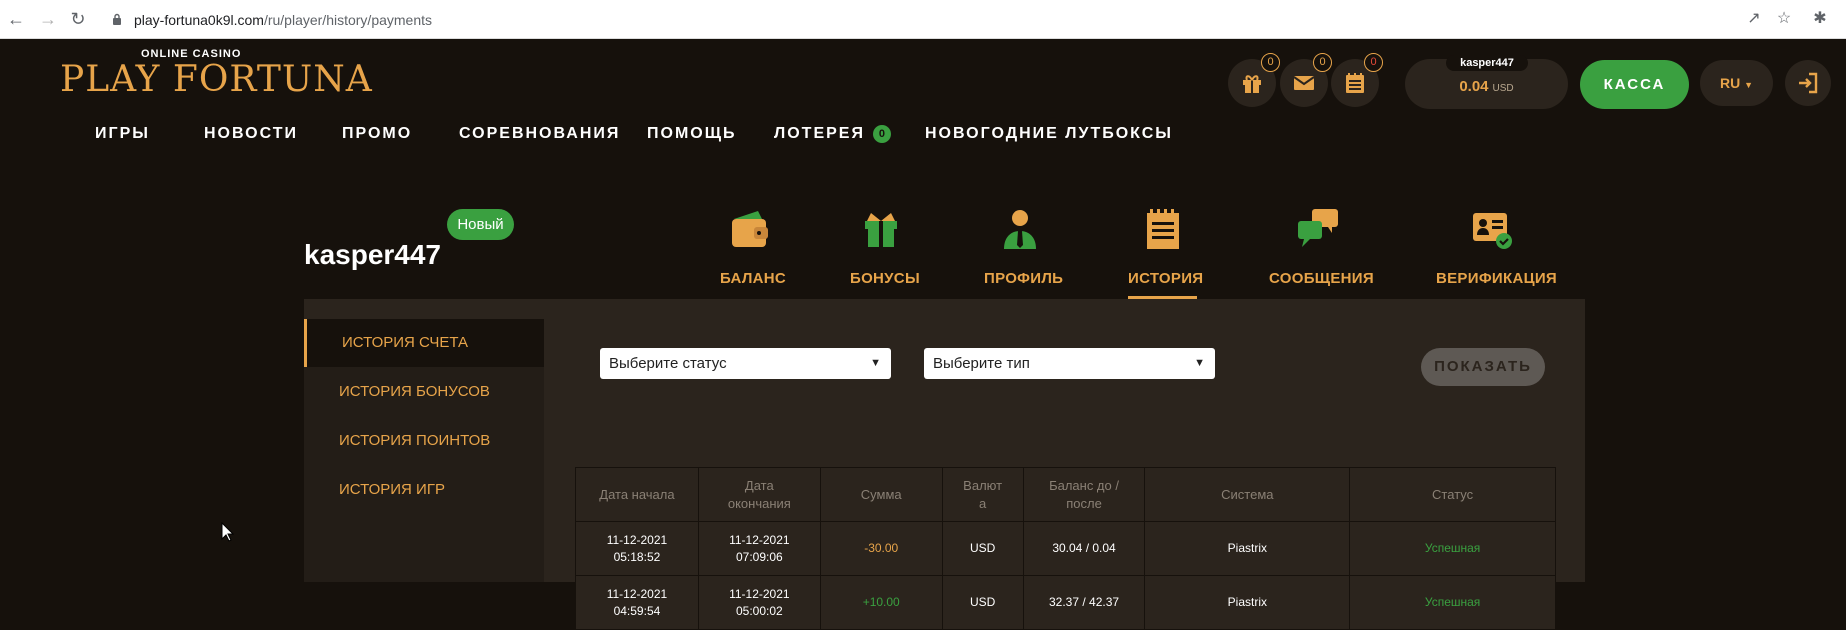  Describe the element at coordinates (1497, 278) in the screenshot. I see `tab-verification-label: ВЕРИФИКАЦИЯ` at that location.